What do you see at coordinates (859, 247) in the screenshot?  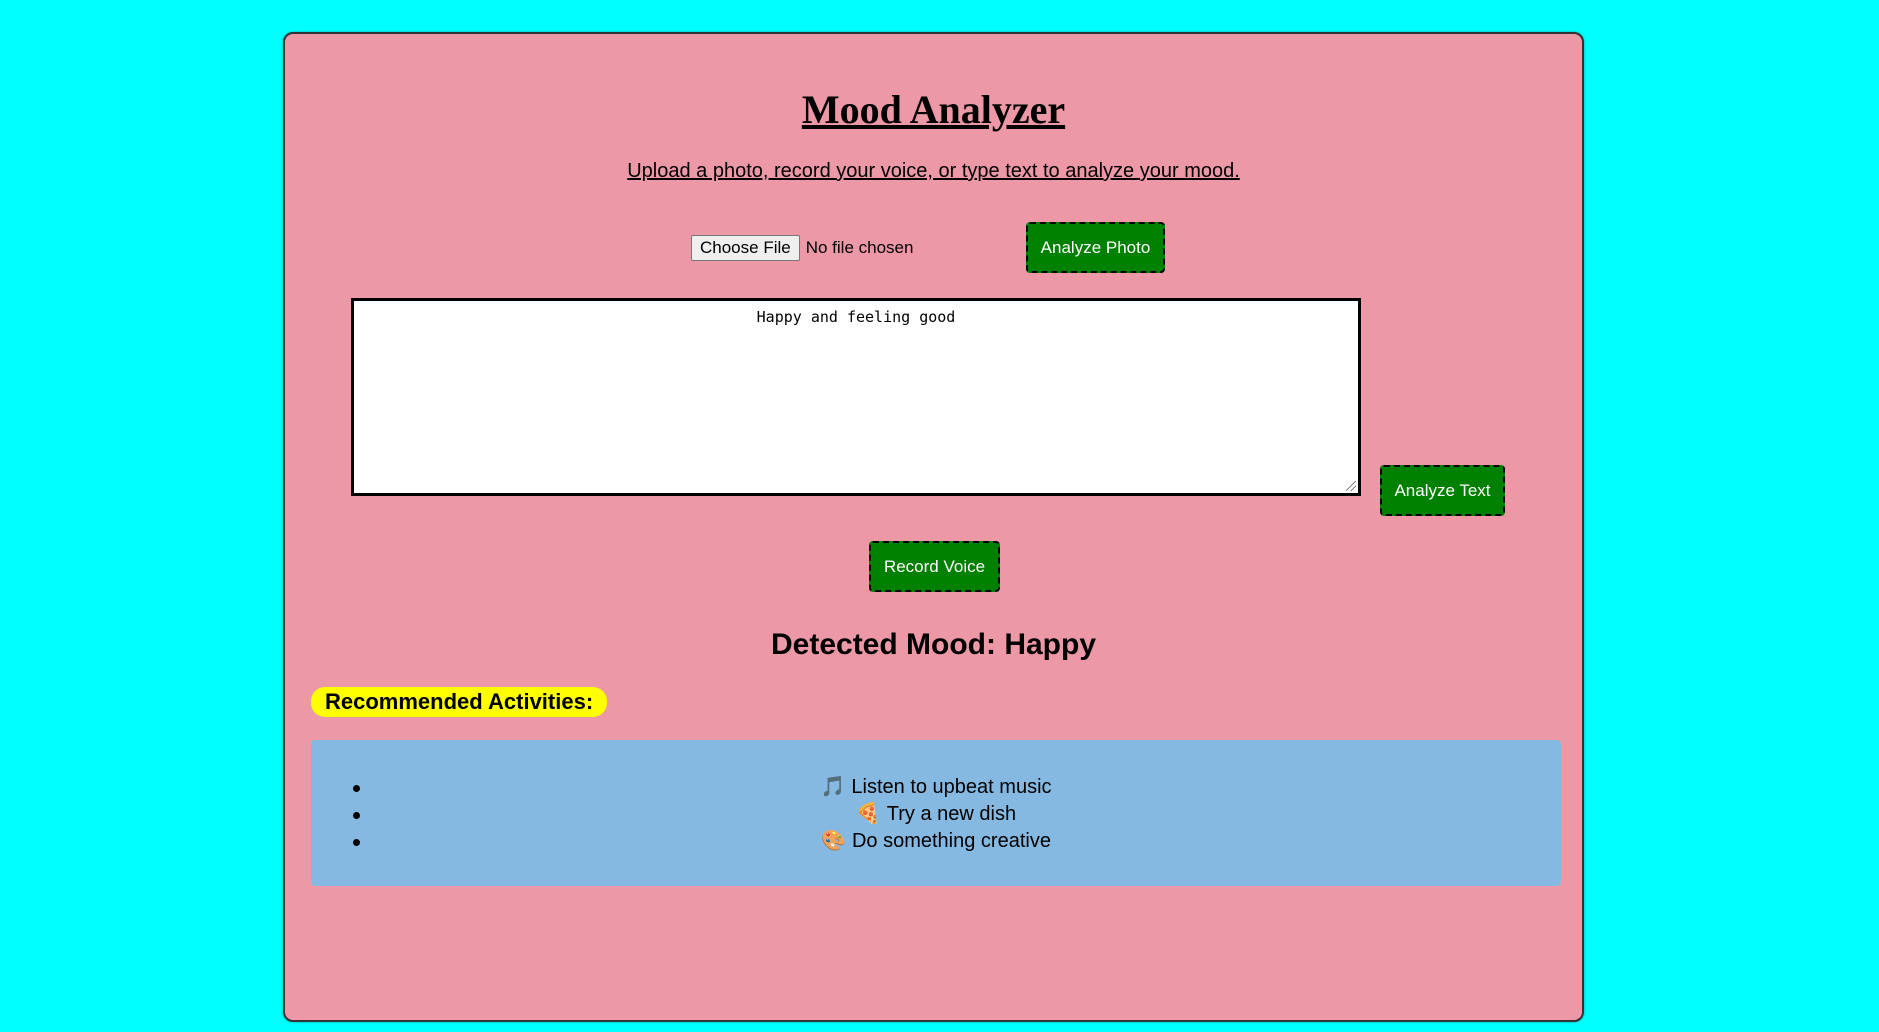 I see `file-status-text: No file chosen` at bounding box center [859, 247].